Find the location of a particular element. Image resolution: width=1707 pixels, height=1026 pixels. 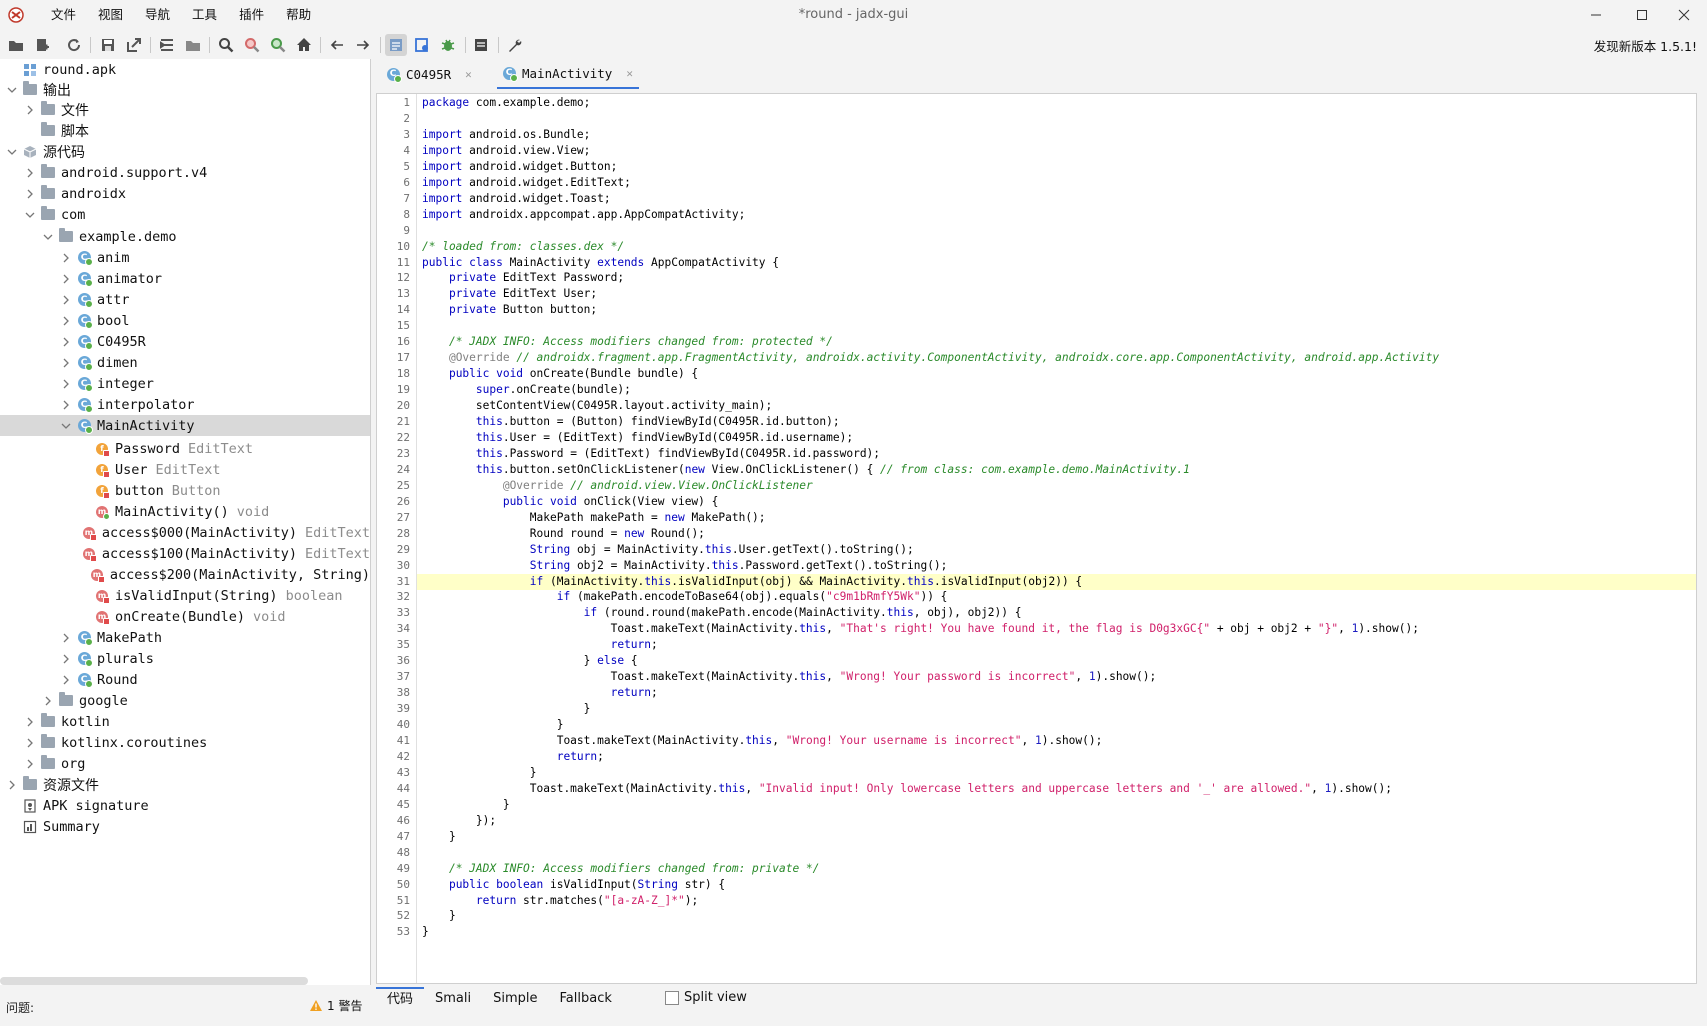

code-line: MakePath makePath = new MakePath(); is located at coordinates (1059, 518).